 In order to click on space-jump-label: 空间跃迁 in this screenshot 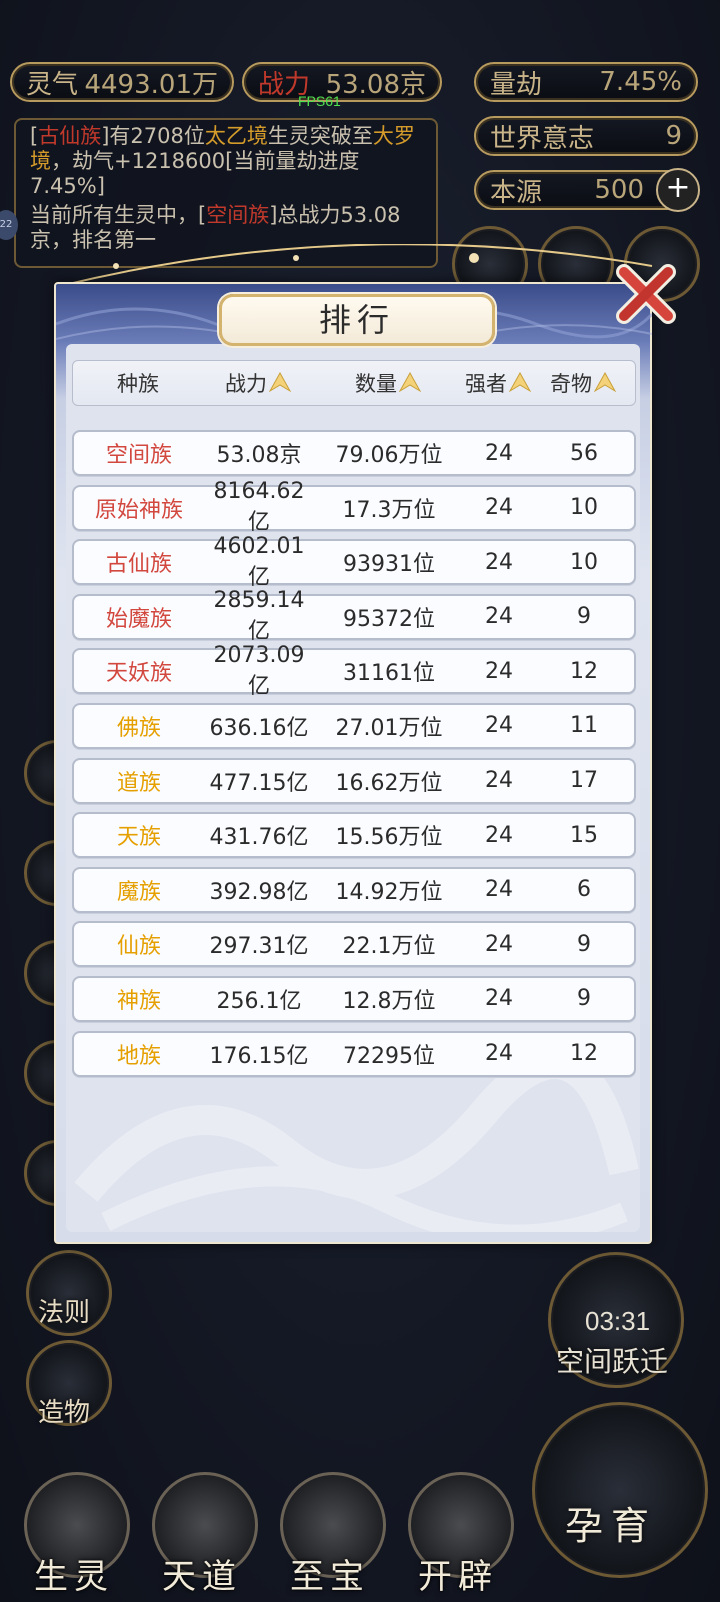, I will do `click(612, 1361)`.